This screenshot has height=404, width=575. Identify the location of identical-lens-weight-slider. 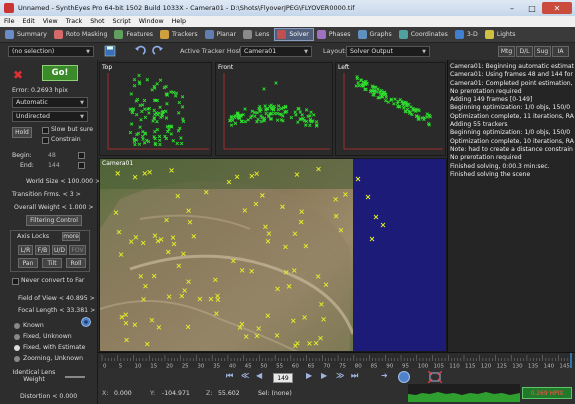
(75, 377).